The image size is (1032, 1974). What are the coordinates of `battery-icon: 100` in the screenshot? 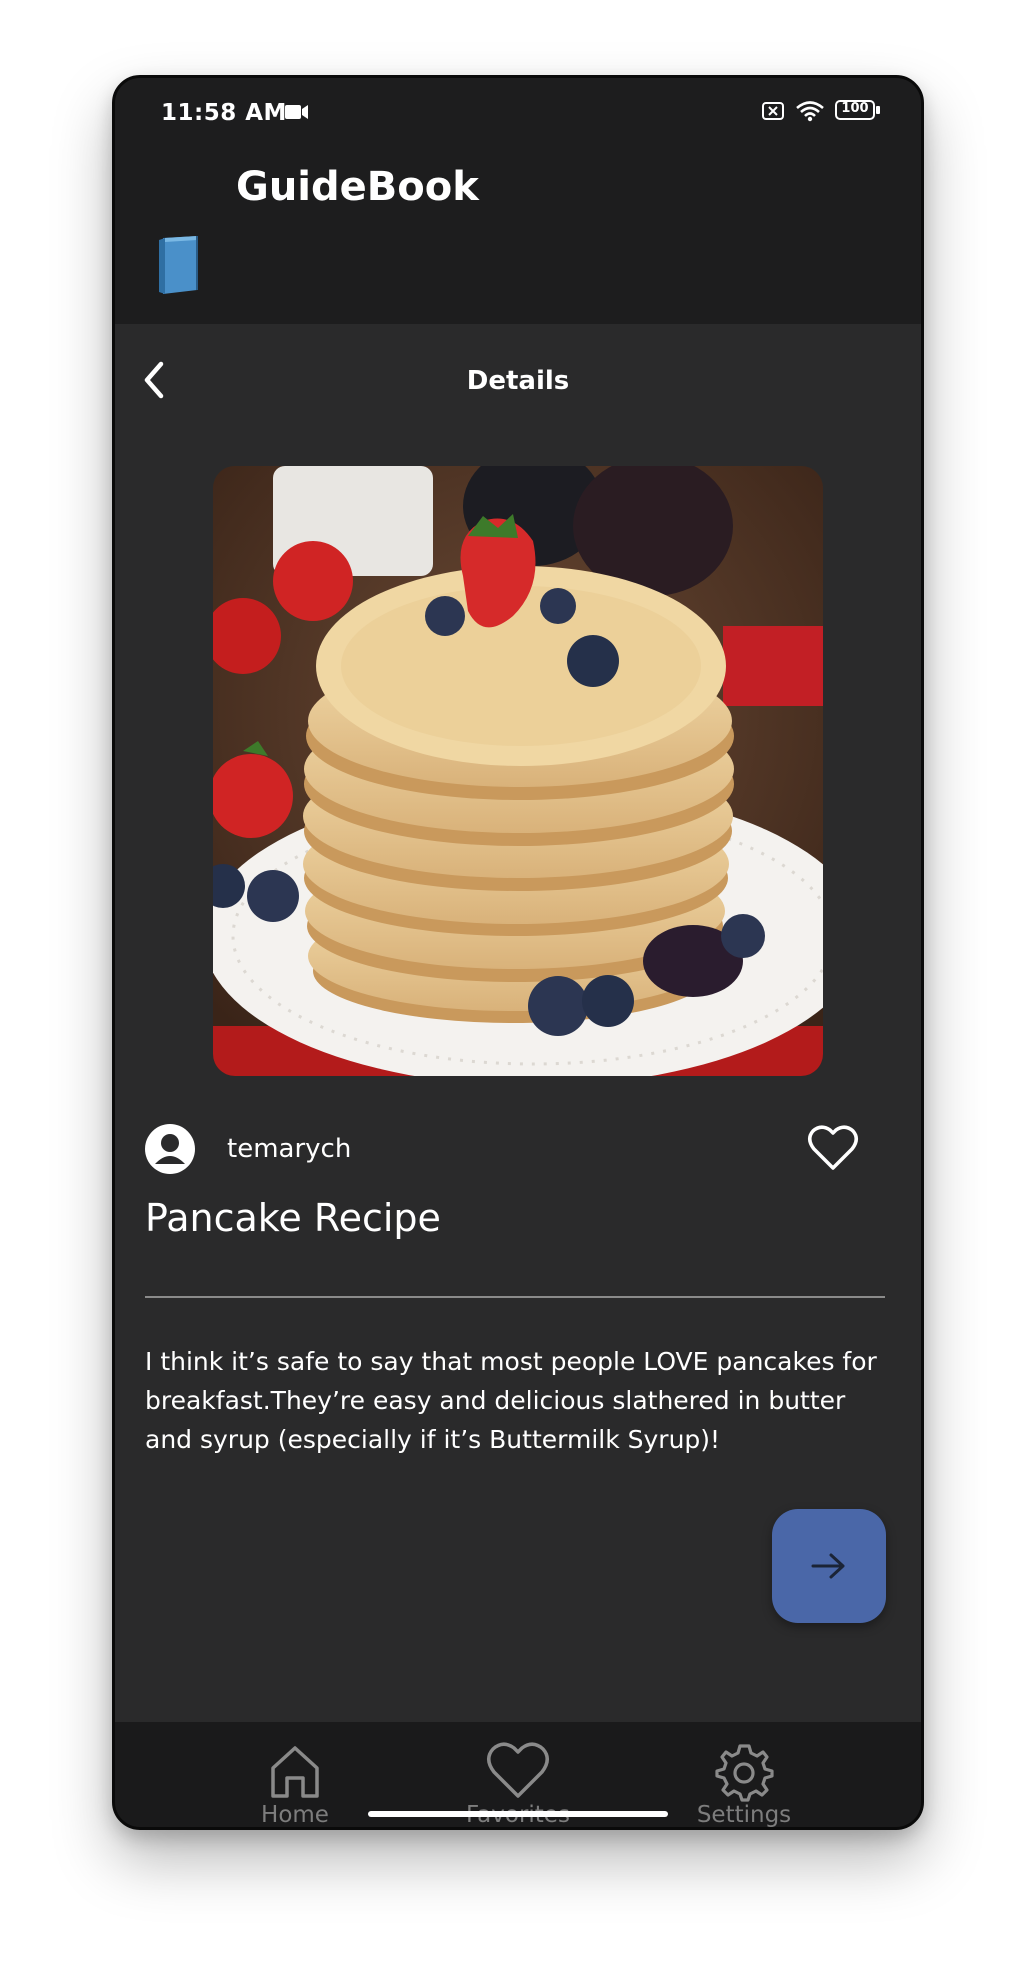 It's located at (858, 111).